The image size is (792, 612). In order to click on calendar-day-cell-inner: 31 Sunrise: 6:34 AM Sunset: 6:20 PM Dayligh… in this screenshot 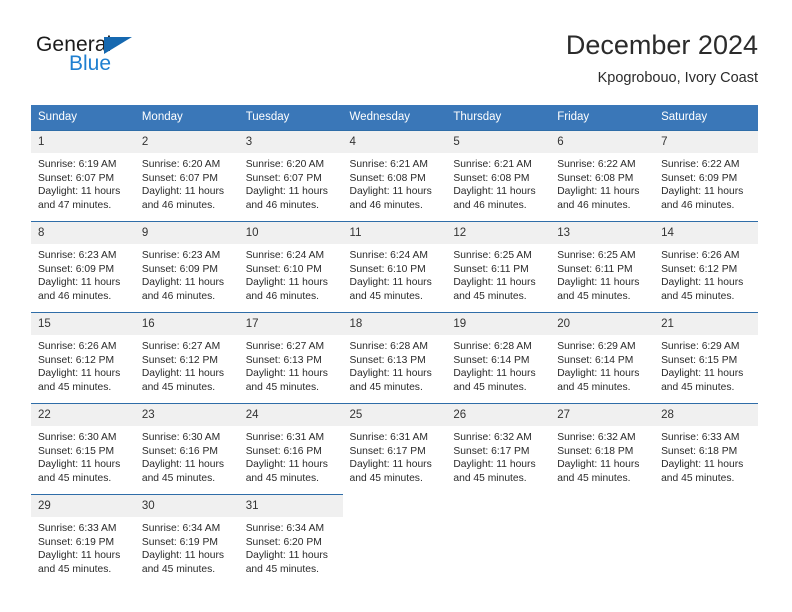, I will do `click(290, 540)`.